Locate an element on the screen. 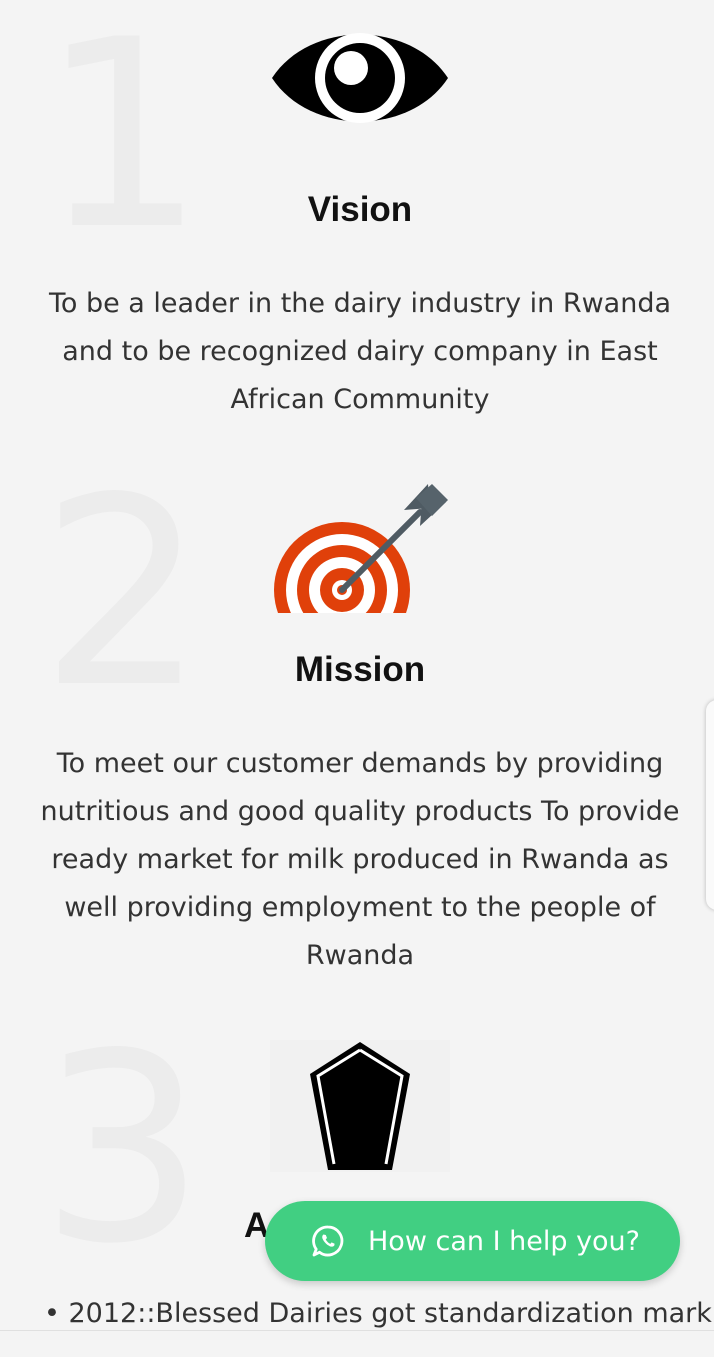 The image size is (714, 1357). eye-icon is located at coordinates (360, 80).